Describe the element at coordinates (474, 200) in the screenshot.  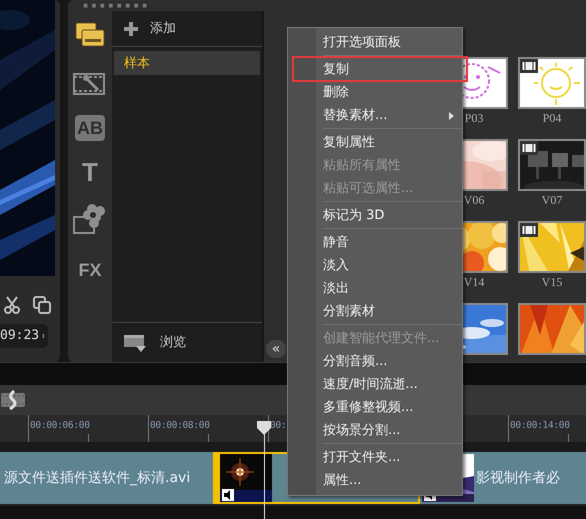
I see `thumbnail-label: V06` at that location.